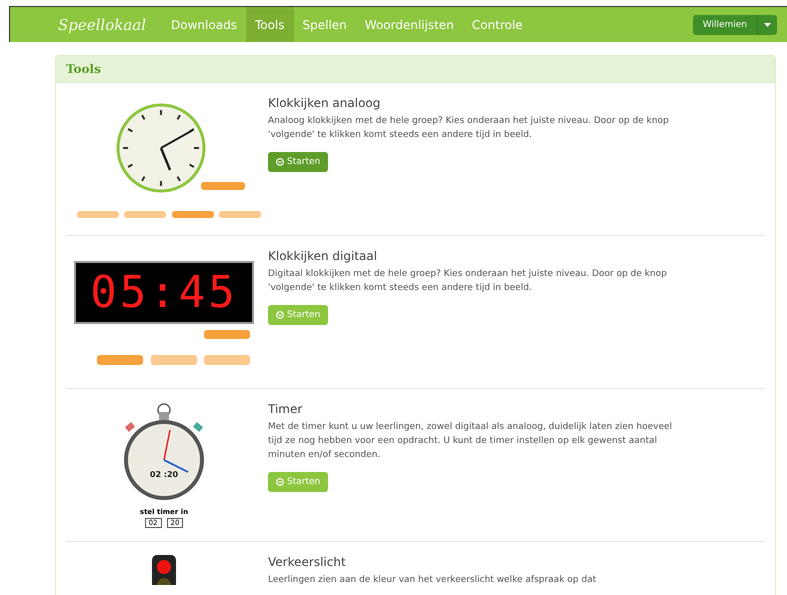 The height and width of the screenshot is (595, 787). Describe the element at coordinates (323, 256) in the screenshot. I see `tool-title: Klokkijken digitaal` at that location.